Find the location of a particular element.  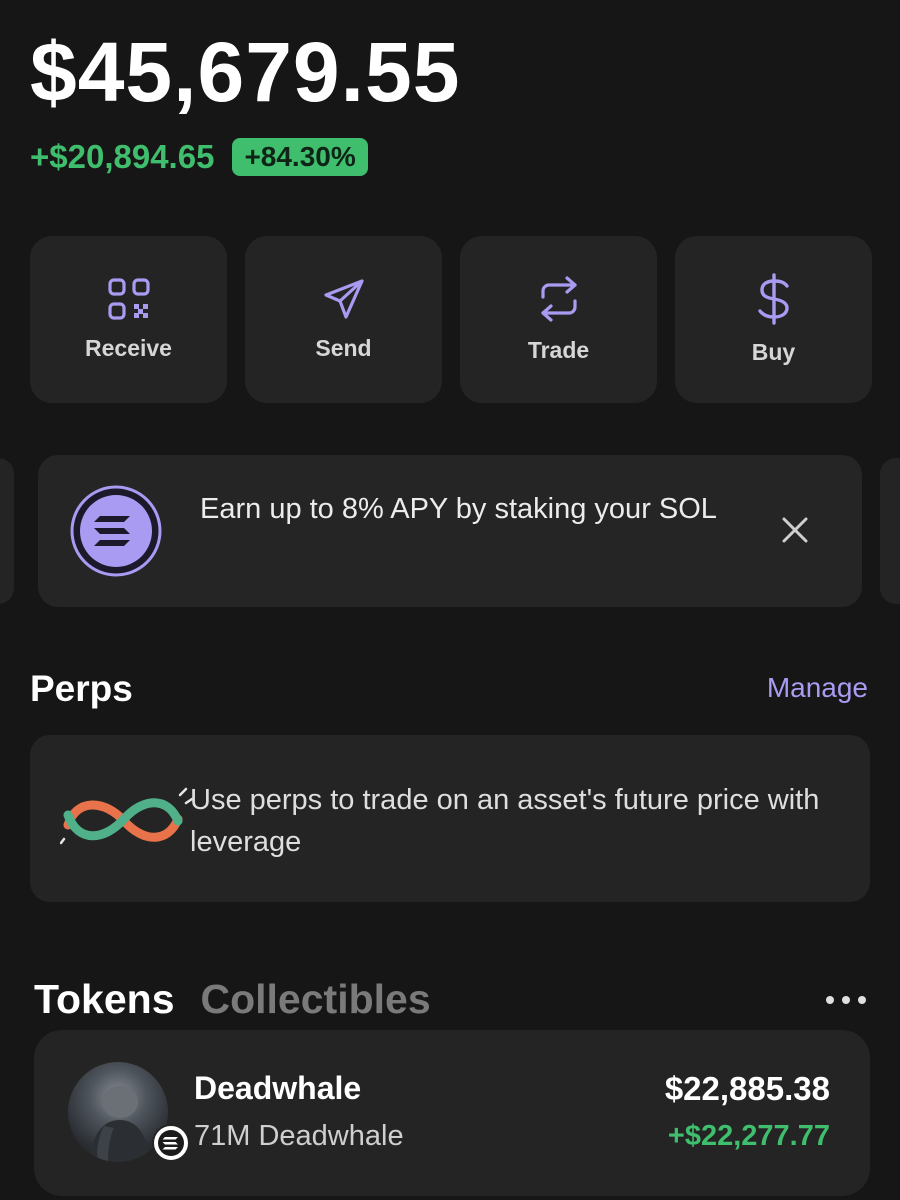

tab-tokens: Tokens is located at coordinates (104, 999).